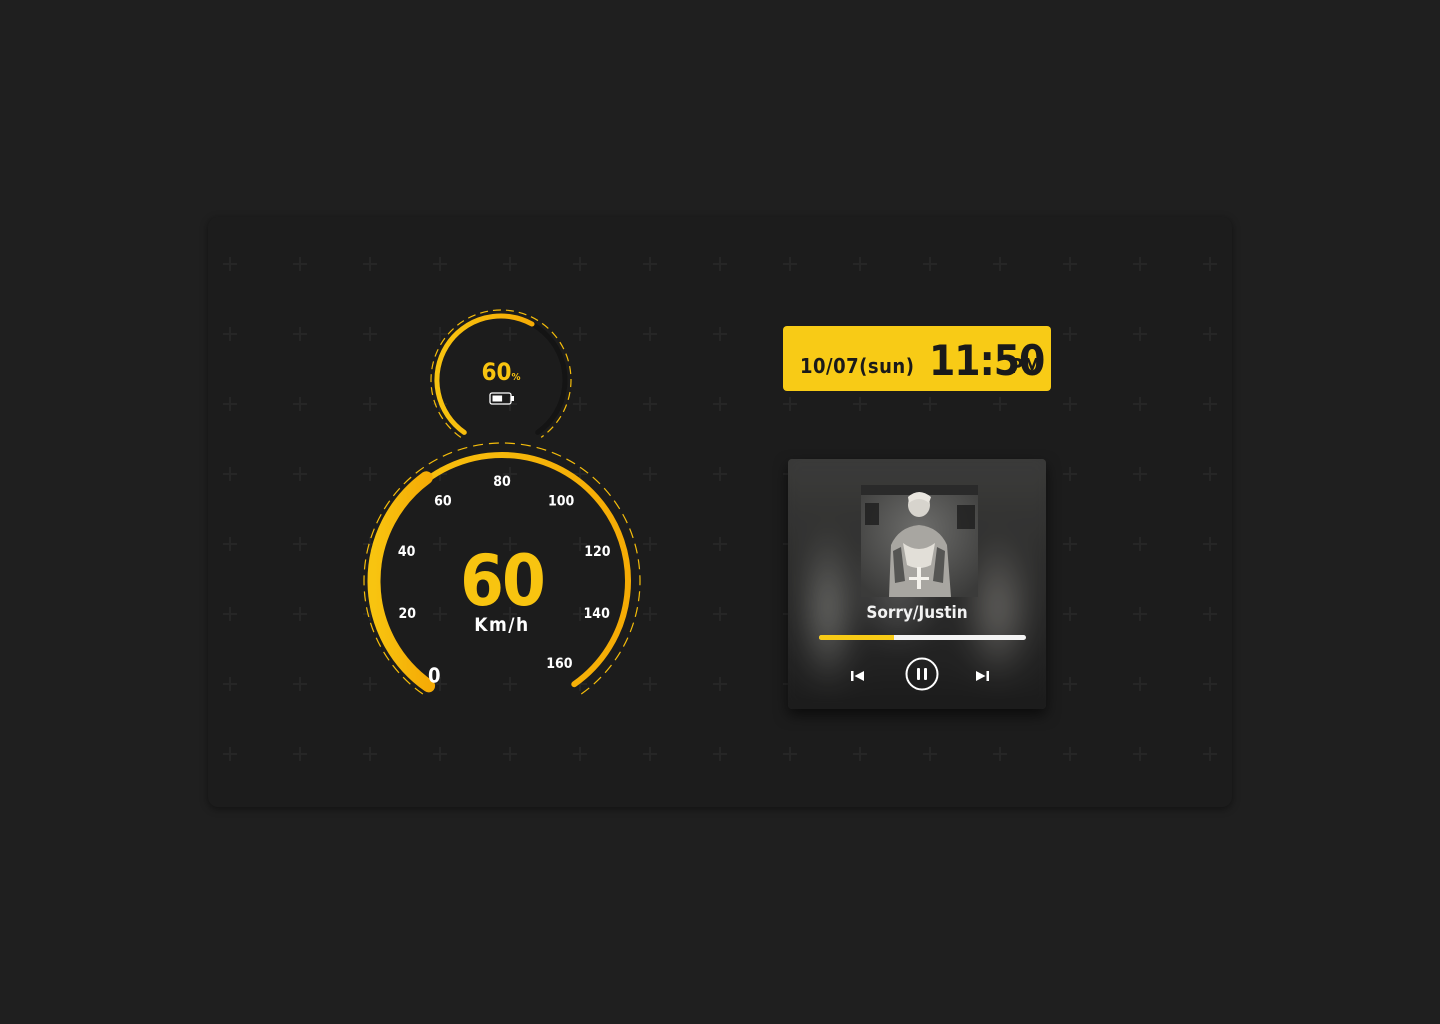 Image resolution: width=1440 pixels, height=1024 pixels. What do you see at coordinates (597, 614) in the screenshot?
I see `speed-tick-140: 140` at bounding box center [597, 614].